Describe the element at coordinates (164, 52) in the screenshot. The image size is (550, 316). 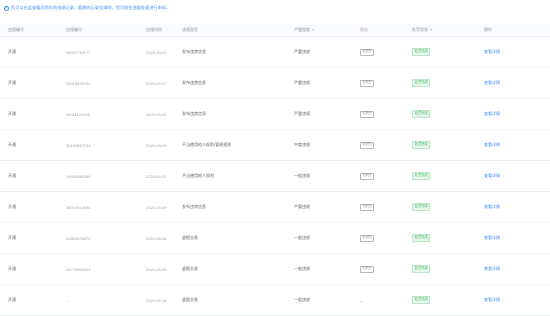
I see `cell-violation-time: 2023-10-01` at that location.